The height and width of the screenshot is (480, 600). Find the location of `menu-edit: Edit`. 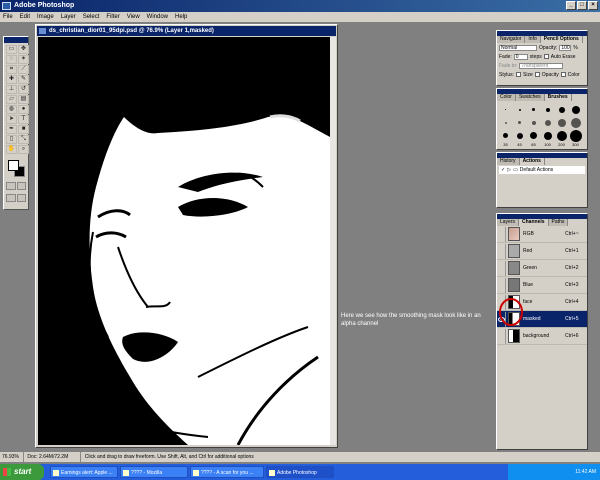

menu-edit: Edit is located at coordinates (25, 17).